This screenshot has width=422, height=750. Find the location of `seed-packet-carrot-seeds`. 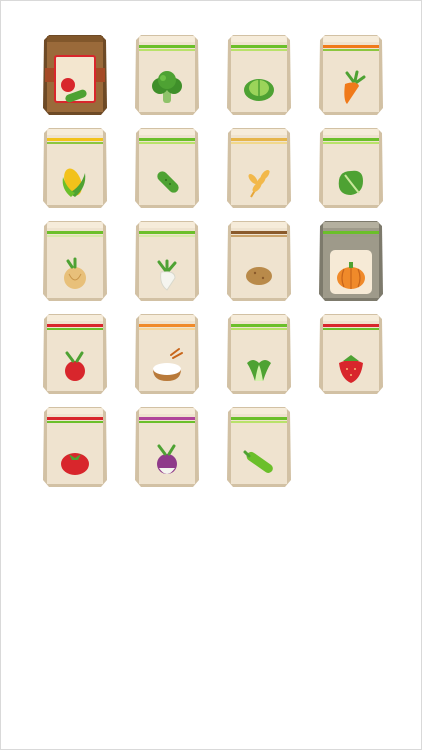

seed-packet-carrot-seeds is located at coordinates (351, 74).